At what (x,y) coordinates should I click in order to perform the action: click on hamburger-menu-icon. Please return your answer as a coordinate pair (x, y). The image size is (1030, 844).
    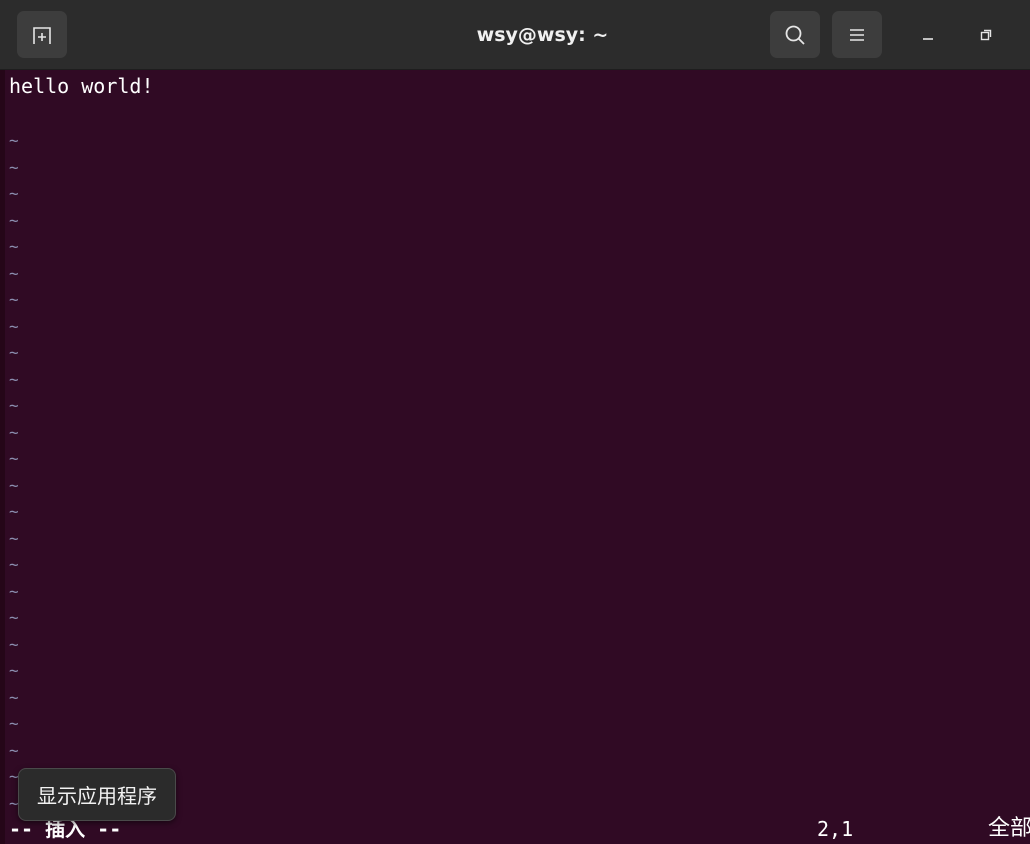
    Looking at the image, I should click on (857, 34).